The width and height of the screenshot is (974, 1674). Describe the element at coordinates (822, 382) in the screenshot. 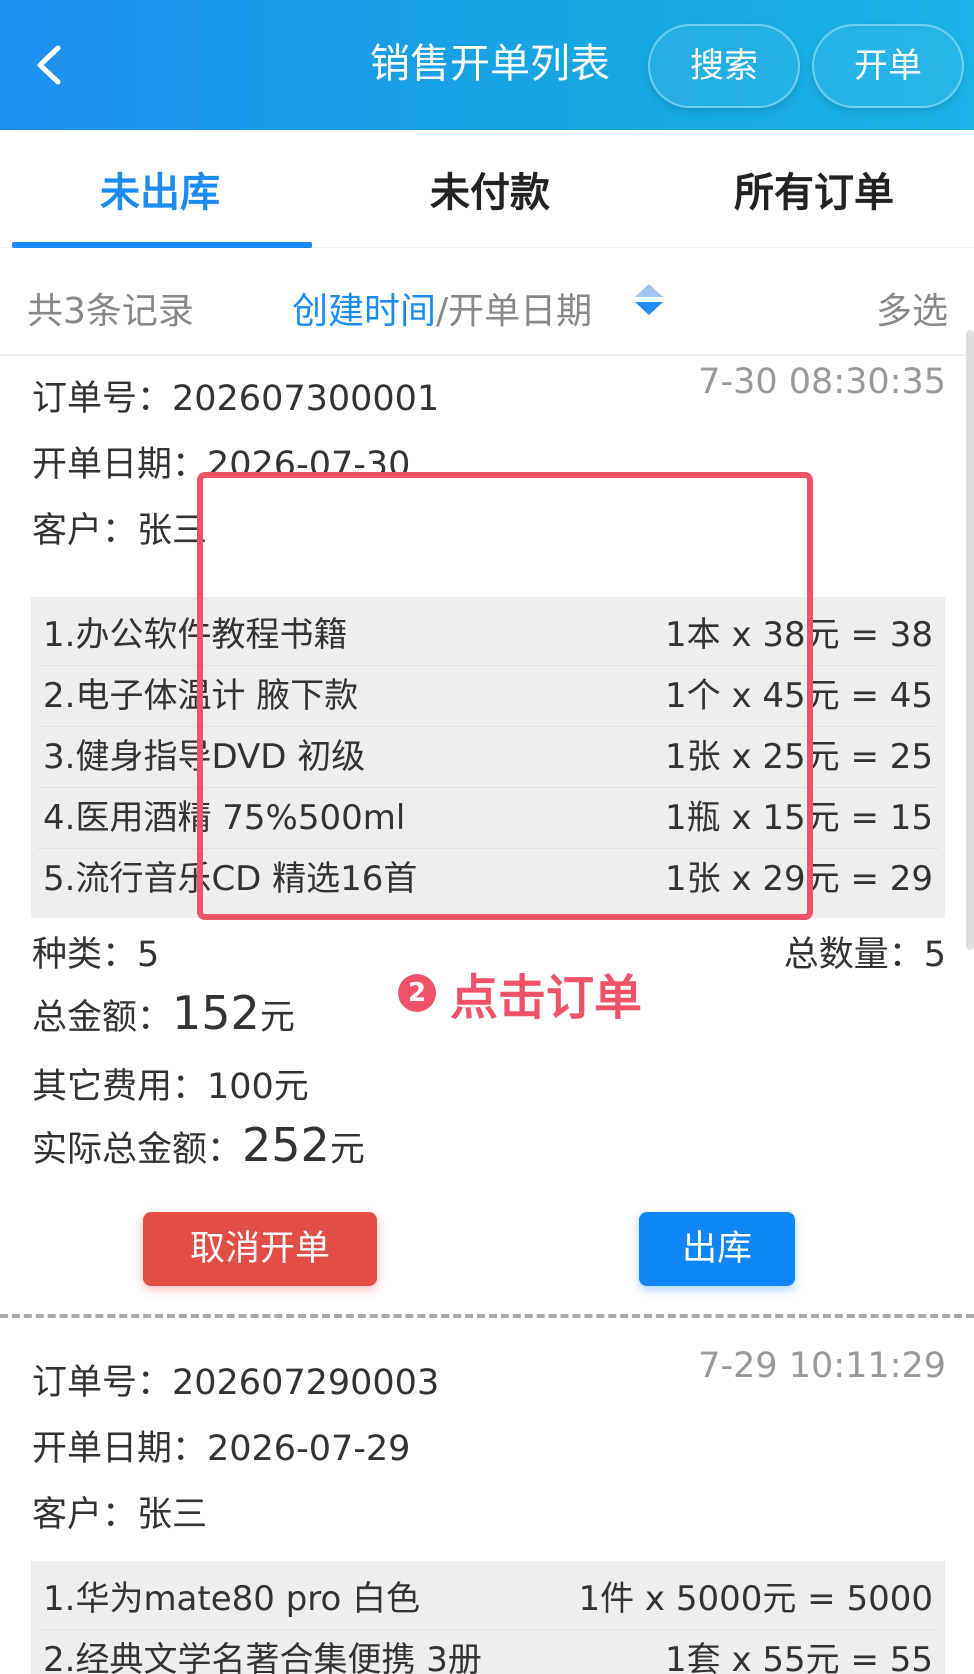

I see `order-time: 7-30 08:30:35` at that location.